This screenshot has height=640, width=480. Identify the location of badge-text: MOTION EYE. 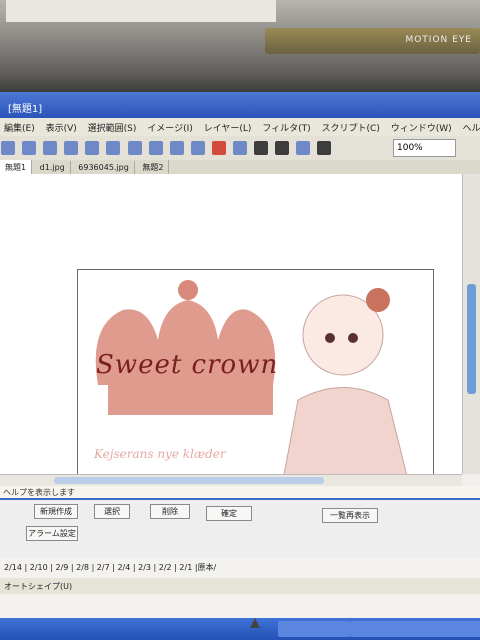
(438, 40).